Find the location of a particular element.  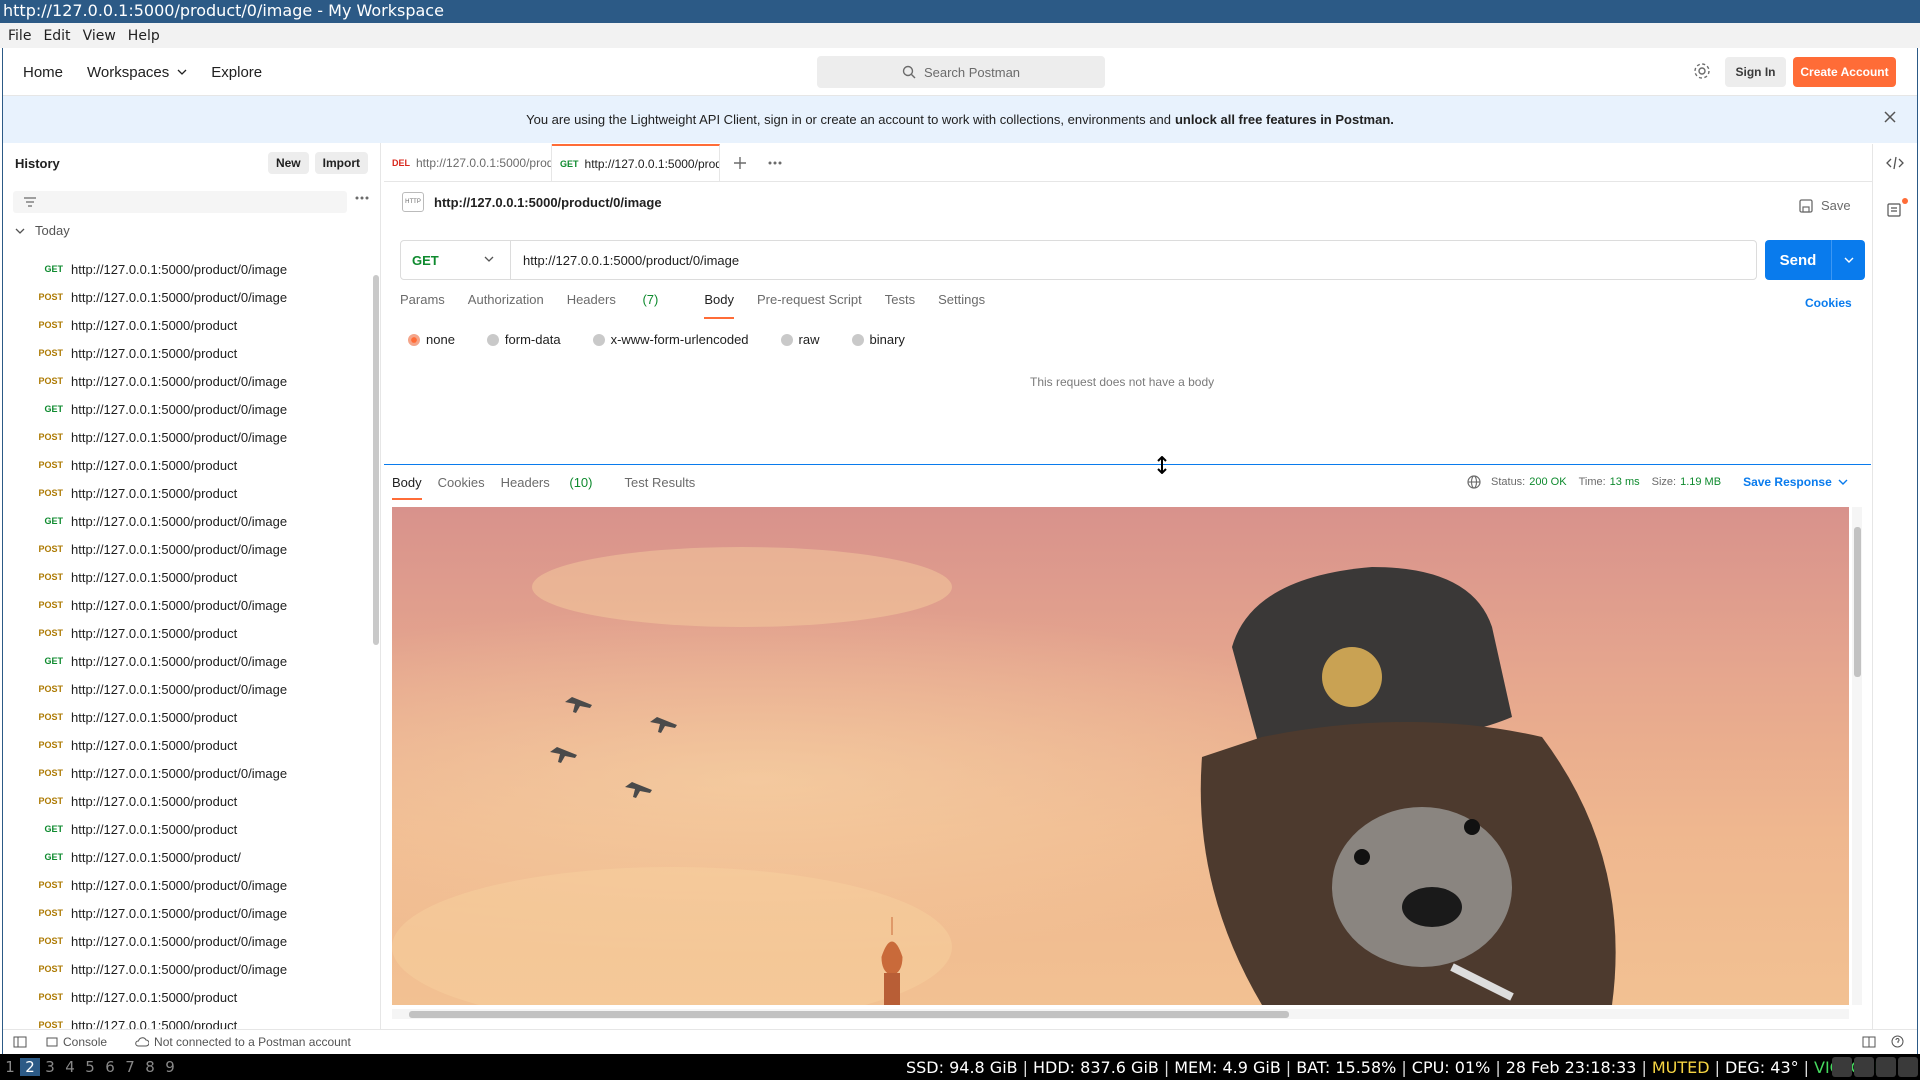

pane-divider is located at coordinates (1127, 464).